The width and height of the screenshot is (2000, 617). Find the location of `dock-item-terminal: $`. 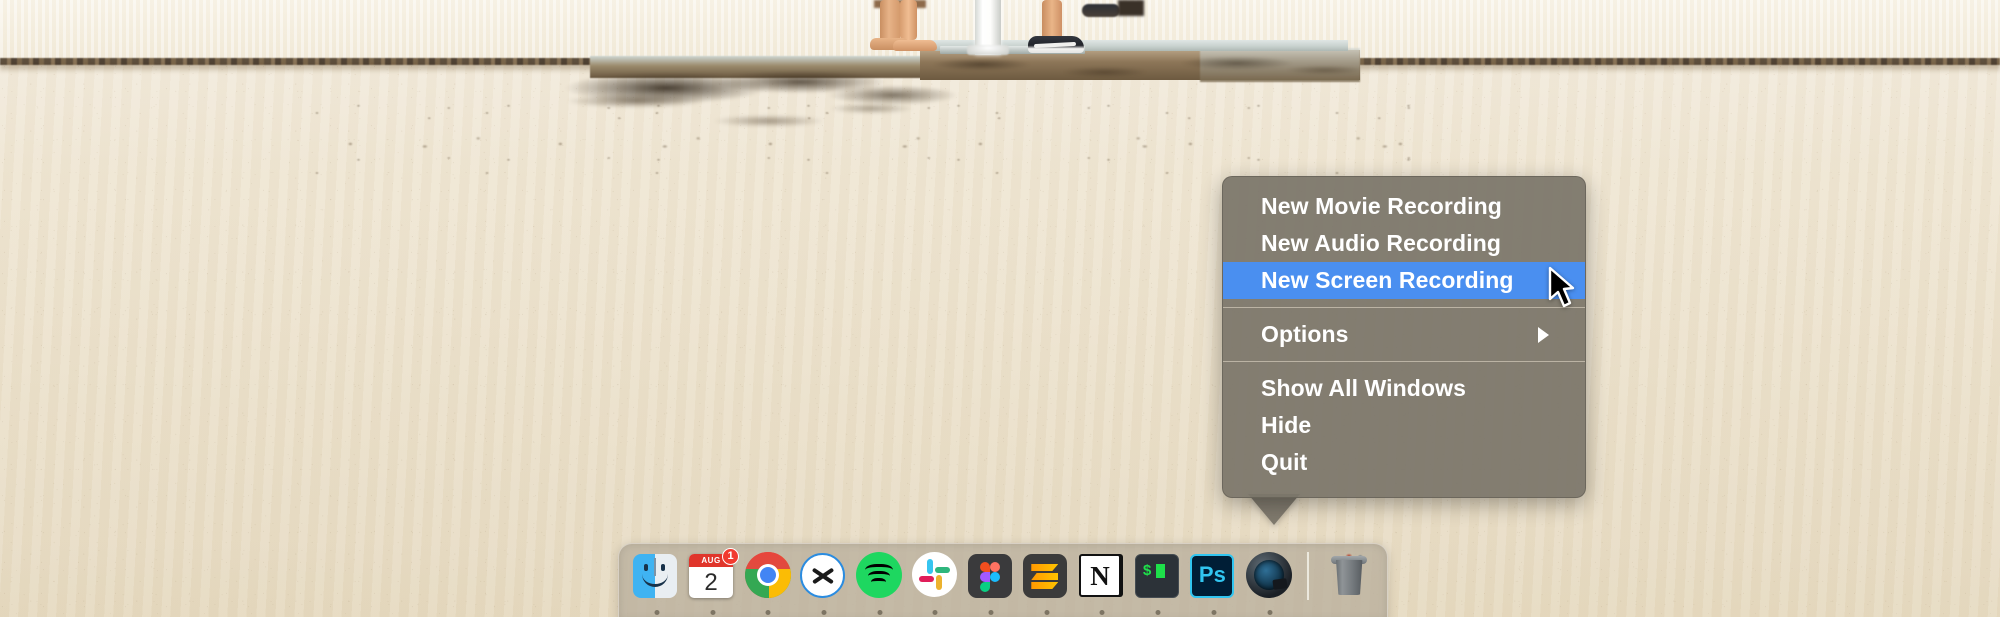

dock-item-terminal: $ is located at coordinates (1158, 584).